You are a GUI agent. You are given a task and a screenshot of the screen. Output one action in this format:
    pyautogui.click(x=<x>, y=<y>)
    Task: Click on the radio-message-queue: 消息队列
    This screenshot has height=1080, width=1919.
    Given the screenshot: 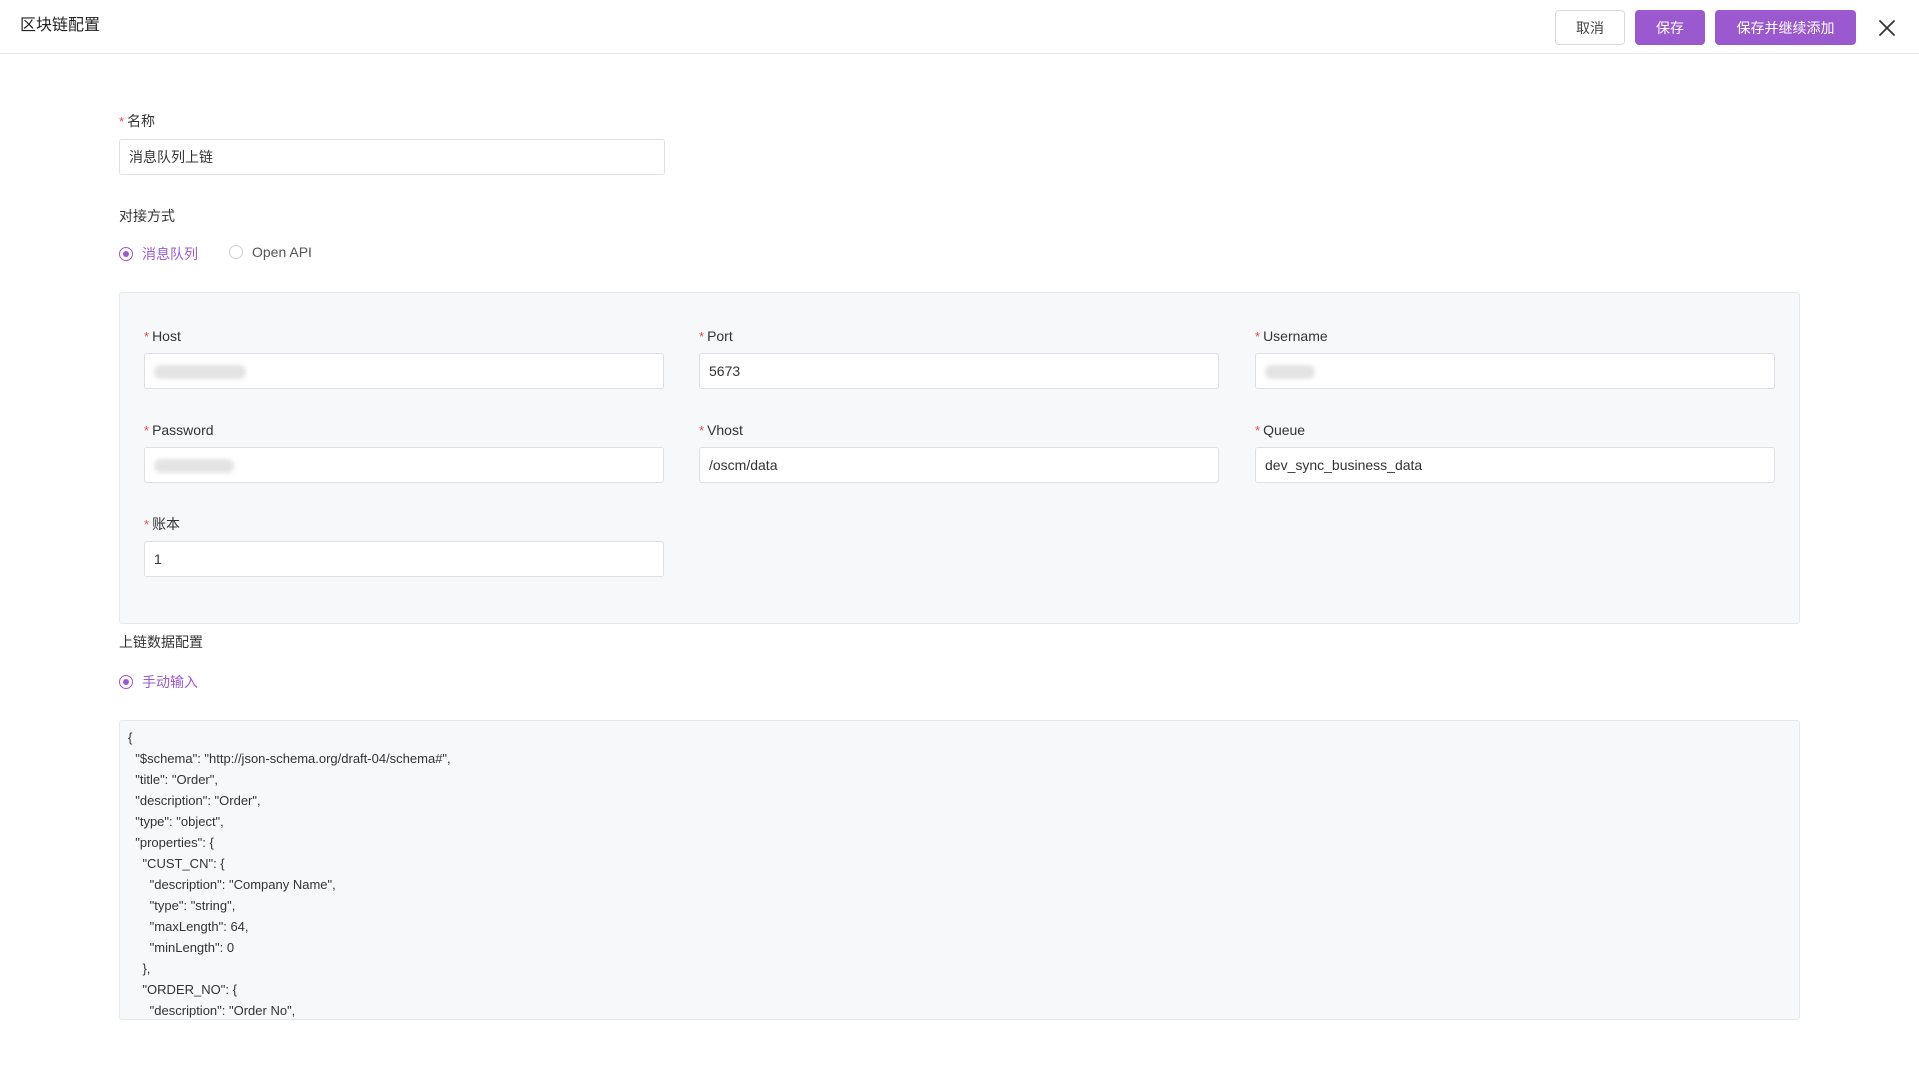 What is the action you would take?
    pyautogui.click(x=158, y=254)
    